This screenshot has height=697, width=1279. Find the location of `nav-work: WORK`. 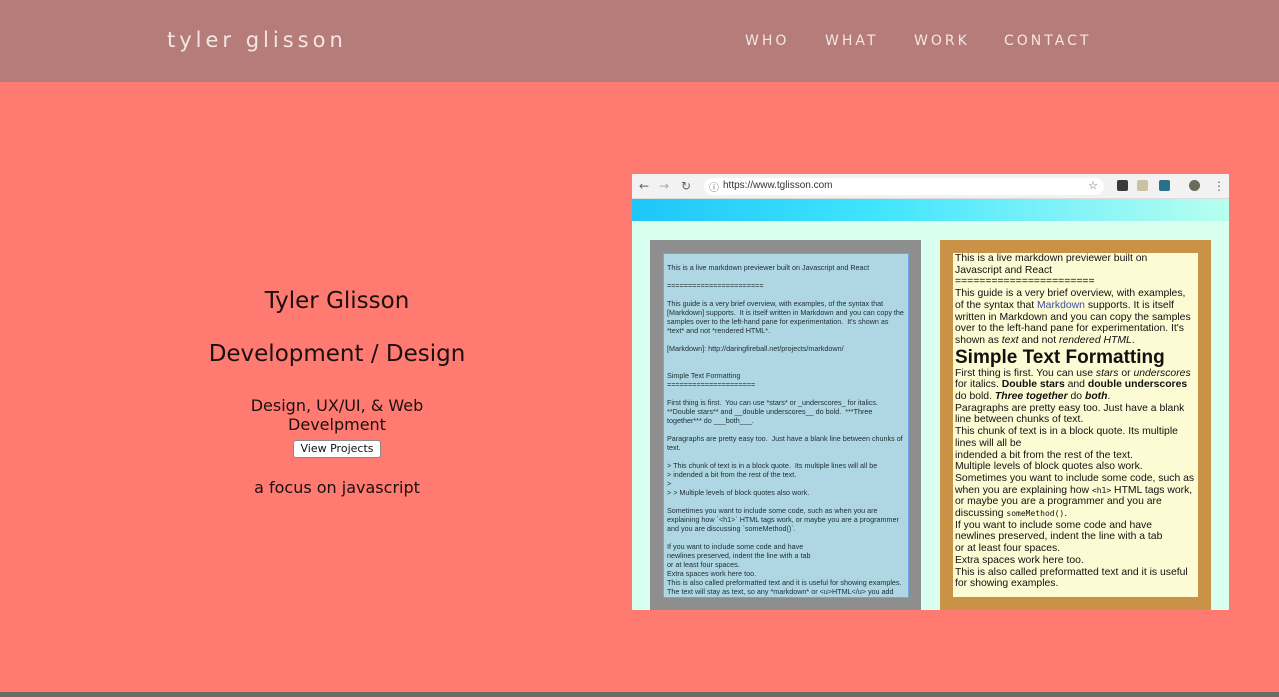

nav-work: WORK is located at coordinates (942, 41).